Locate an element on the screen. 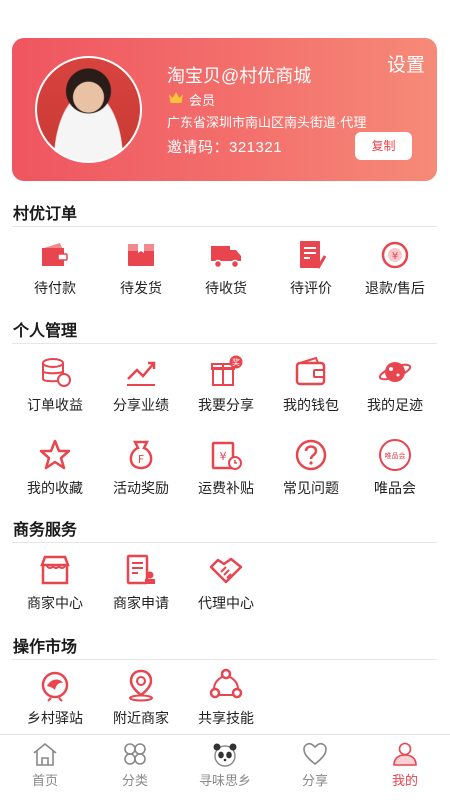  business-label: 商家申请 is located at coordinates (141, 603).